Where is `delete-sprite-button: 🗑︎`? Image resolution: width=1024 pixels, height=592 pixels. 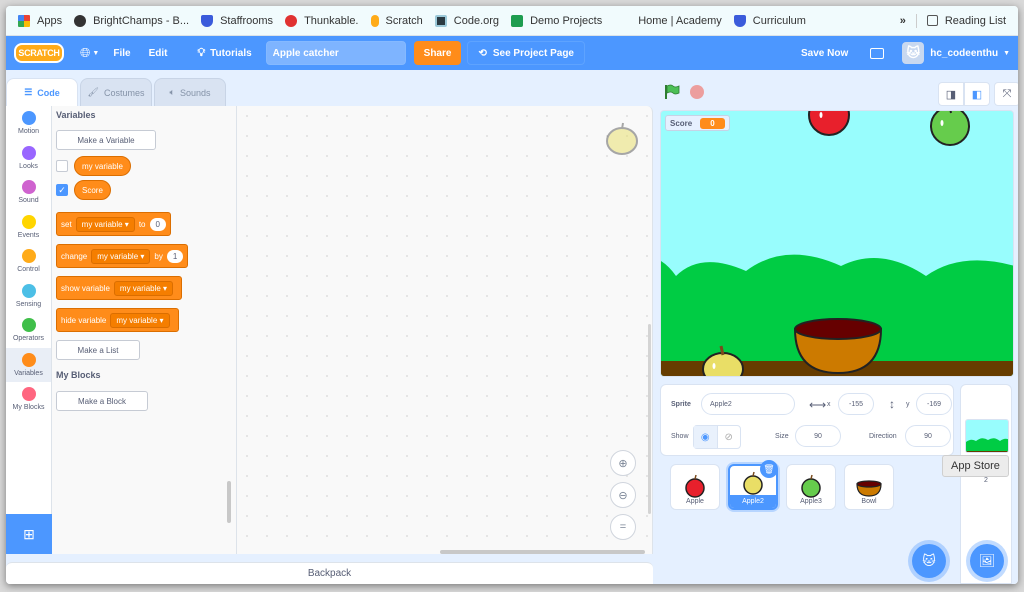 delete-sprite-button: 🗑︎ is located at coordinates (769, 469).